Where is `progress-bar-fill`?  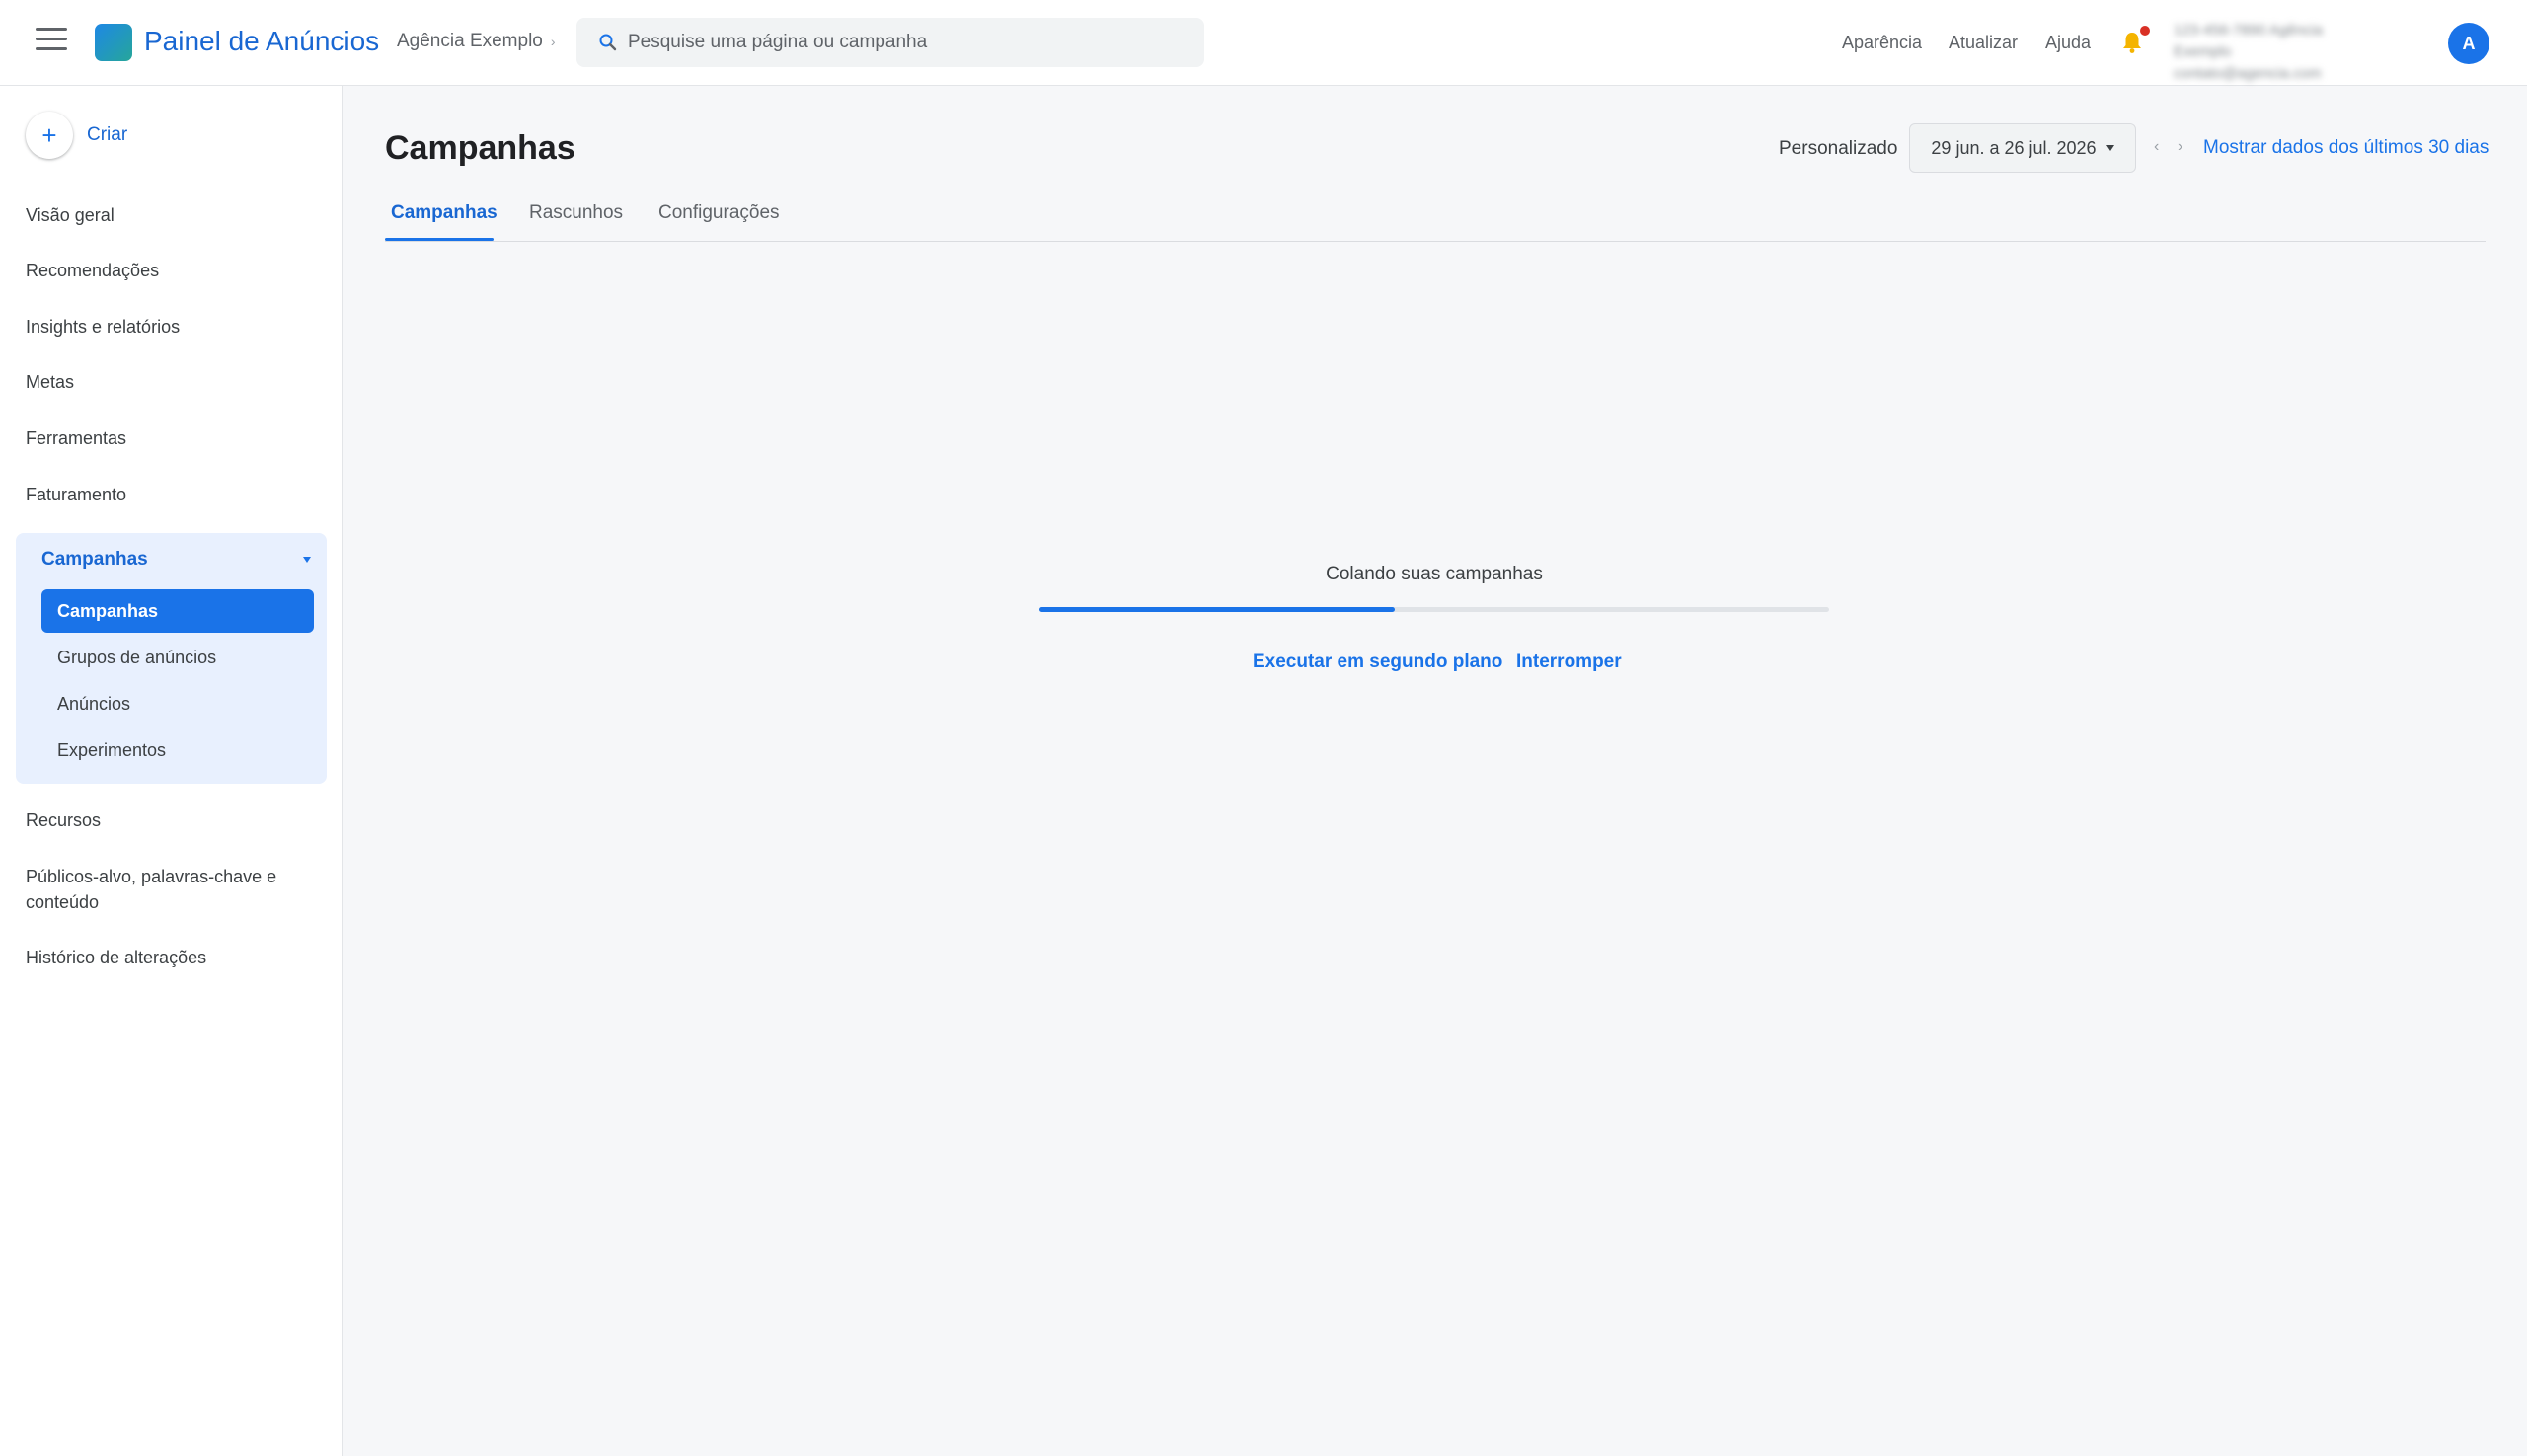
progress-bar-fill is located at coordinates (1217, 609).